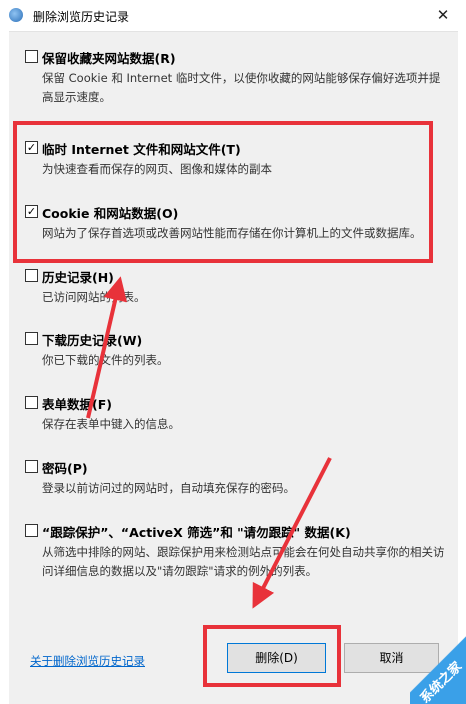 This screenshot has height=704, width=466. What do you see at coordinates (92, 340) in the screenshot?
I see `option-title: 下载历史记录(W)` at bounding box center [92, 340].